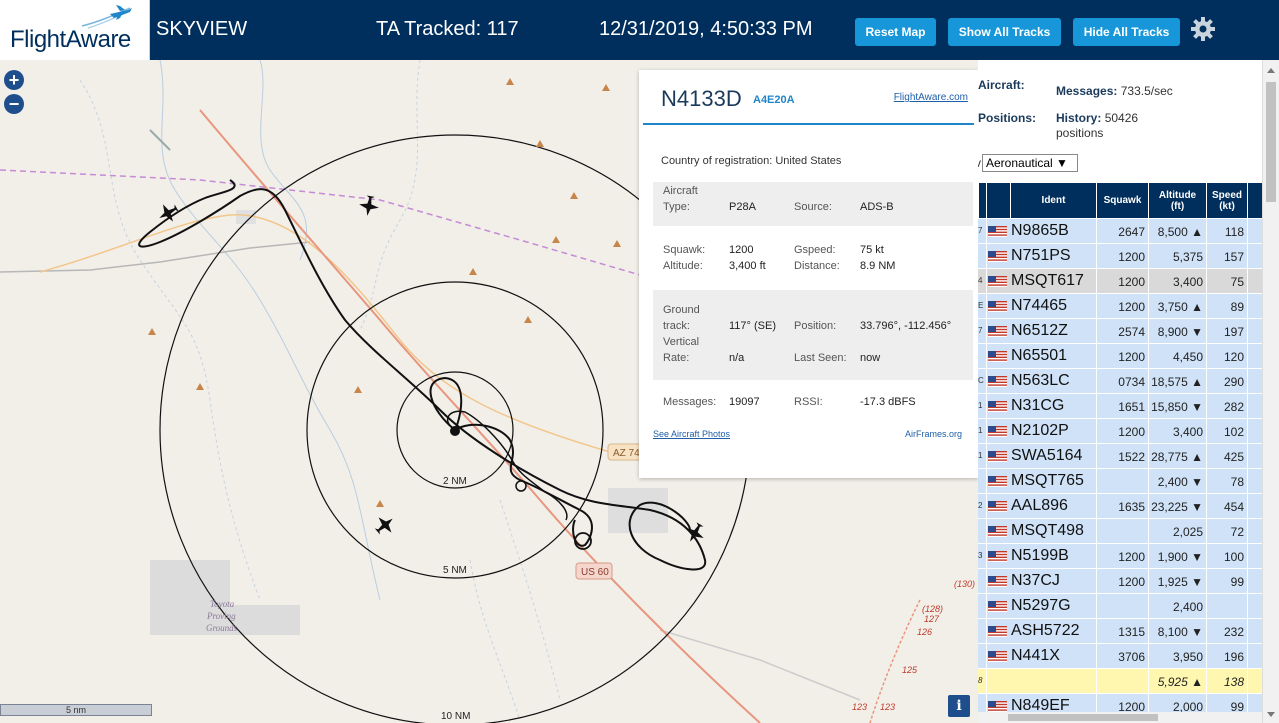 The height and width of the screenshot is (723, 1279). Describe the element at coordinates (1120, 531) in the screenshot. I see `table-row: MSQT498 2,025 72` at that location.